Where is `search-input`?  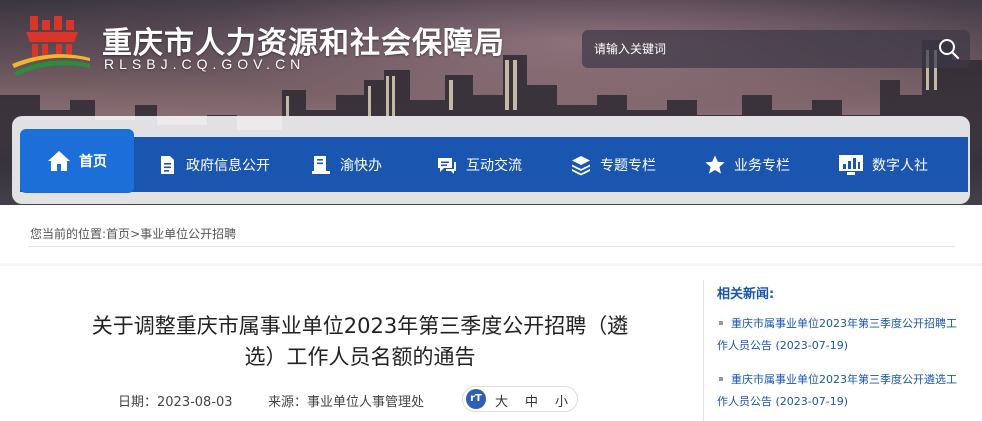 search-input is located at coordinates (752, 49).